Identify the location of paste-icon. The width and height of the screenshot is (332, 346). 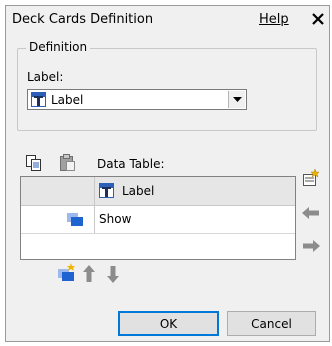
(68, 163).